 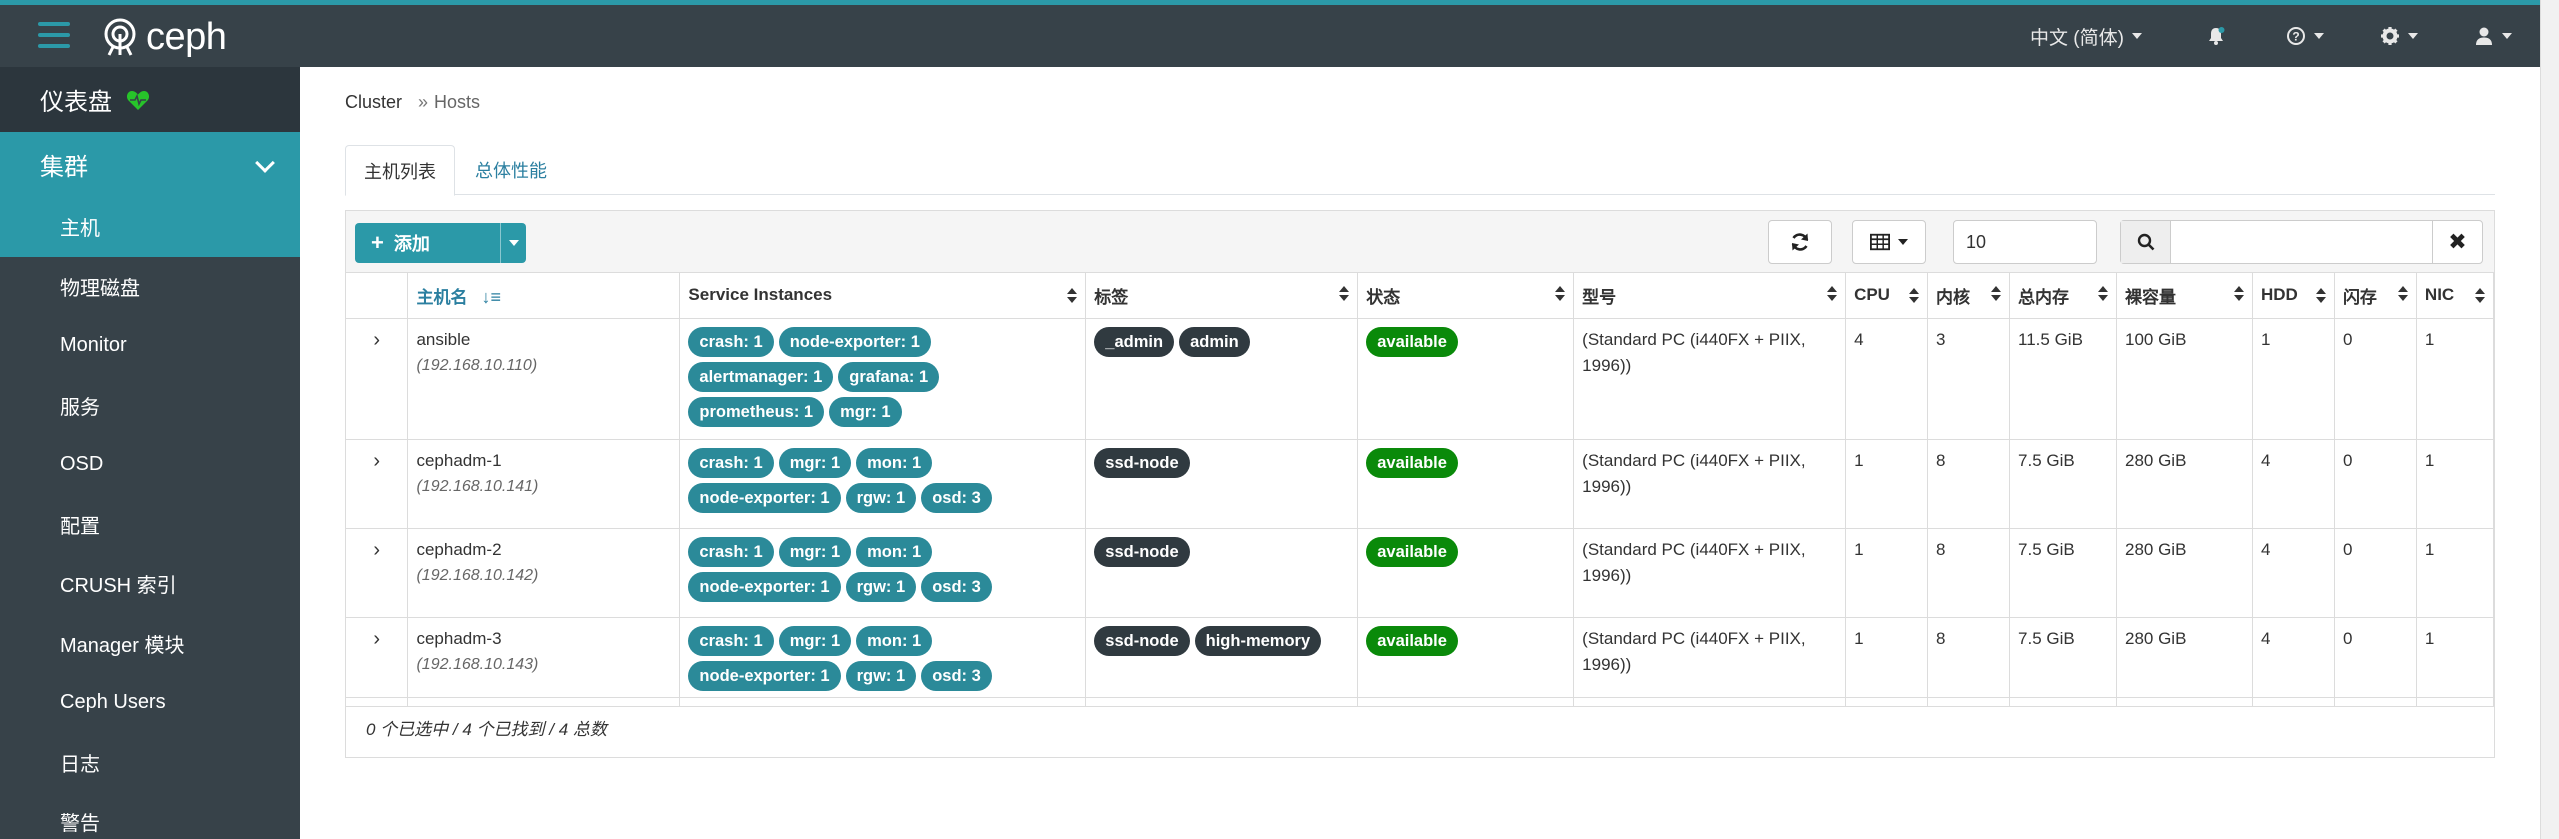 What do you see at coordinates (459, 460) in the screenshot?
I see `hostname: cephadm-1` at bounding box center [459, 460].